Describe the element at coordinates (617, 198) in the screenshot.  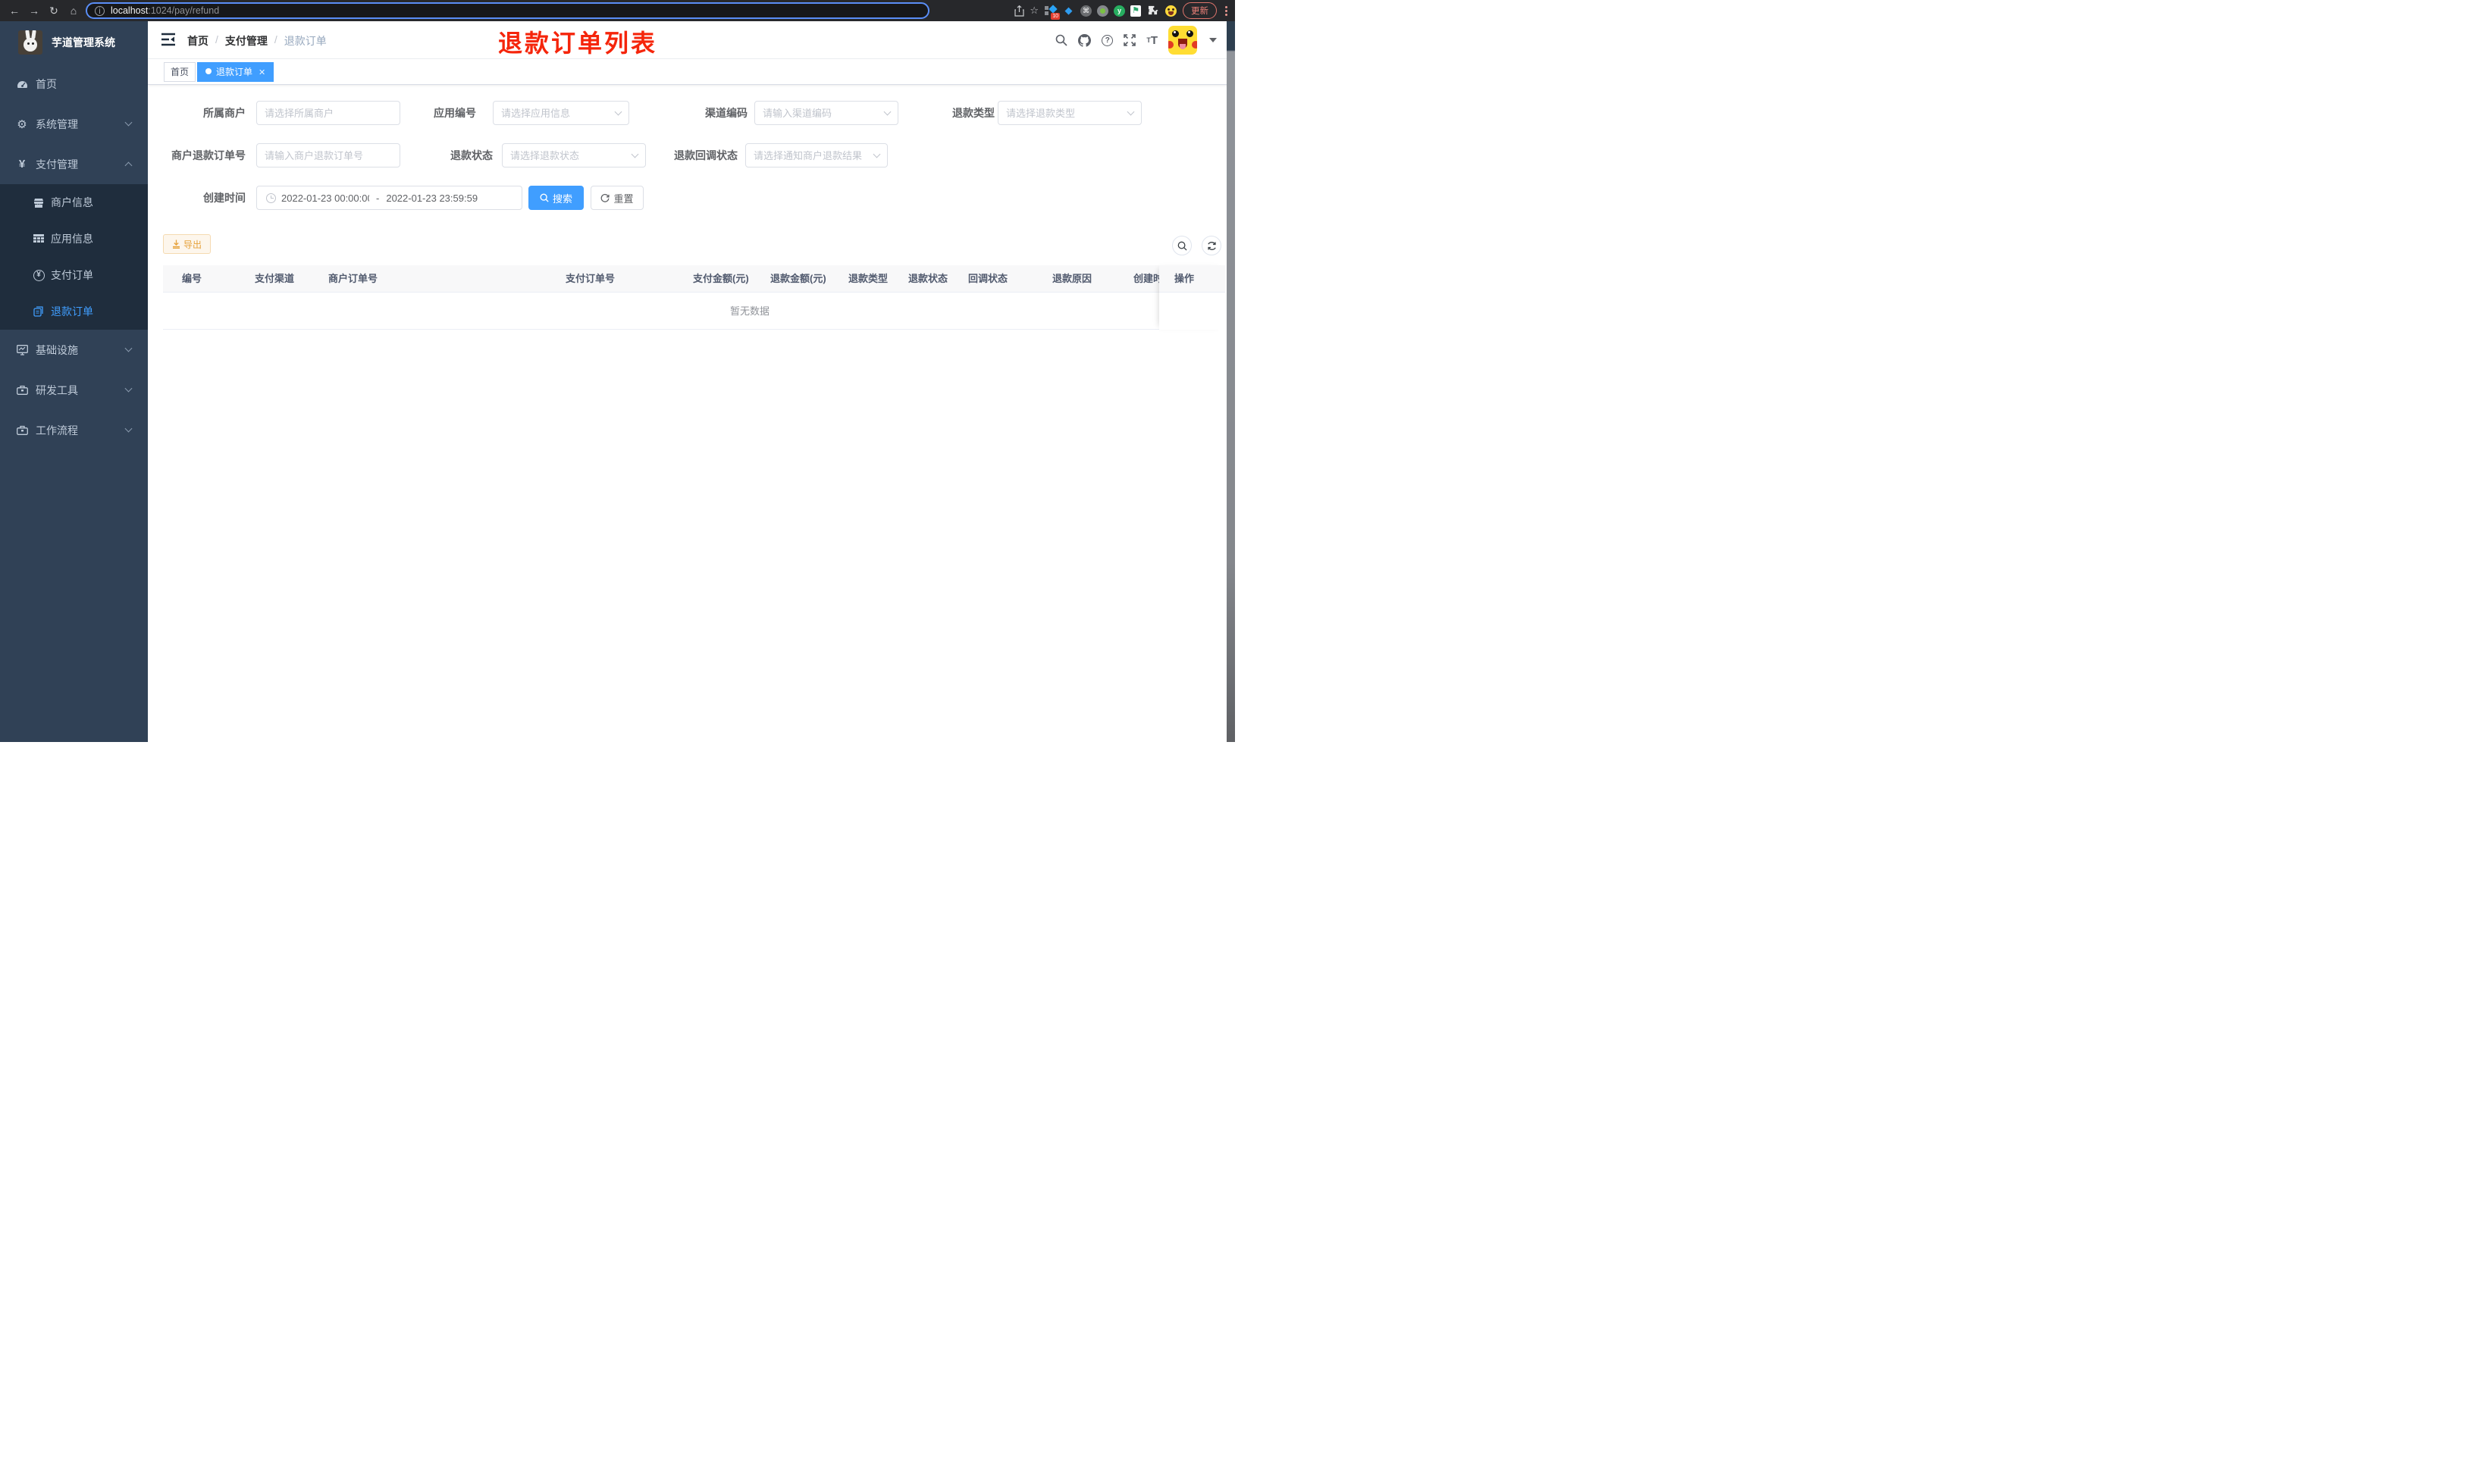
I see `reset-button: 重置` at that location.